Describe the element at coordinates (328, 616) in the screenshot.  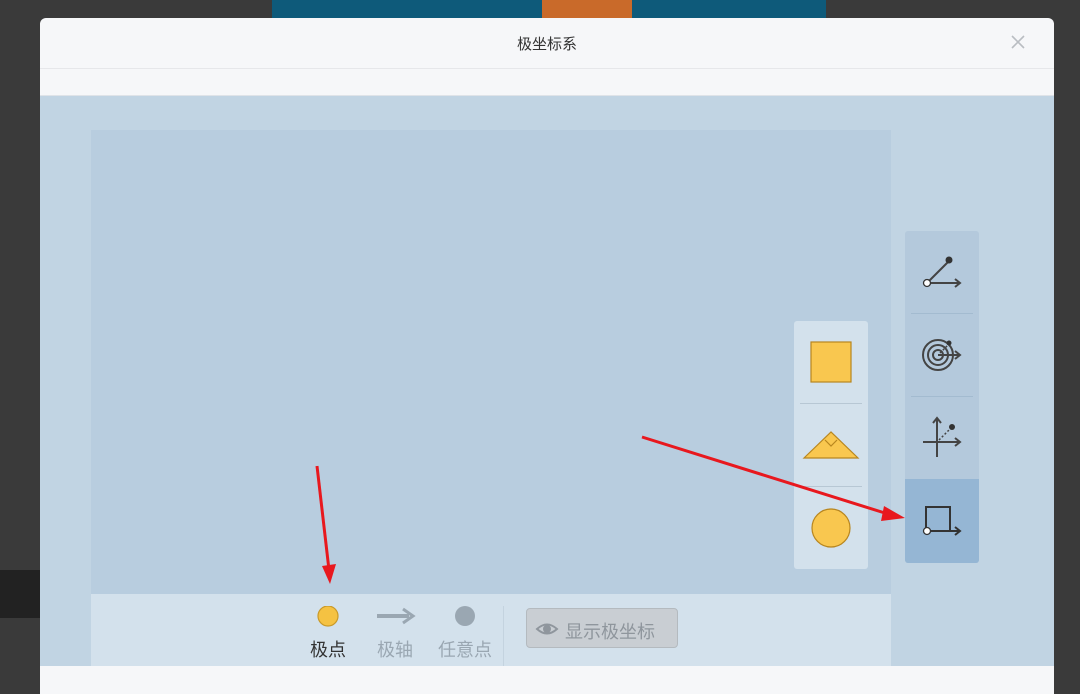
I see `pole-point-icon` at that location.